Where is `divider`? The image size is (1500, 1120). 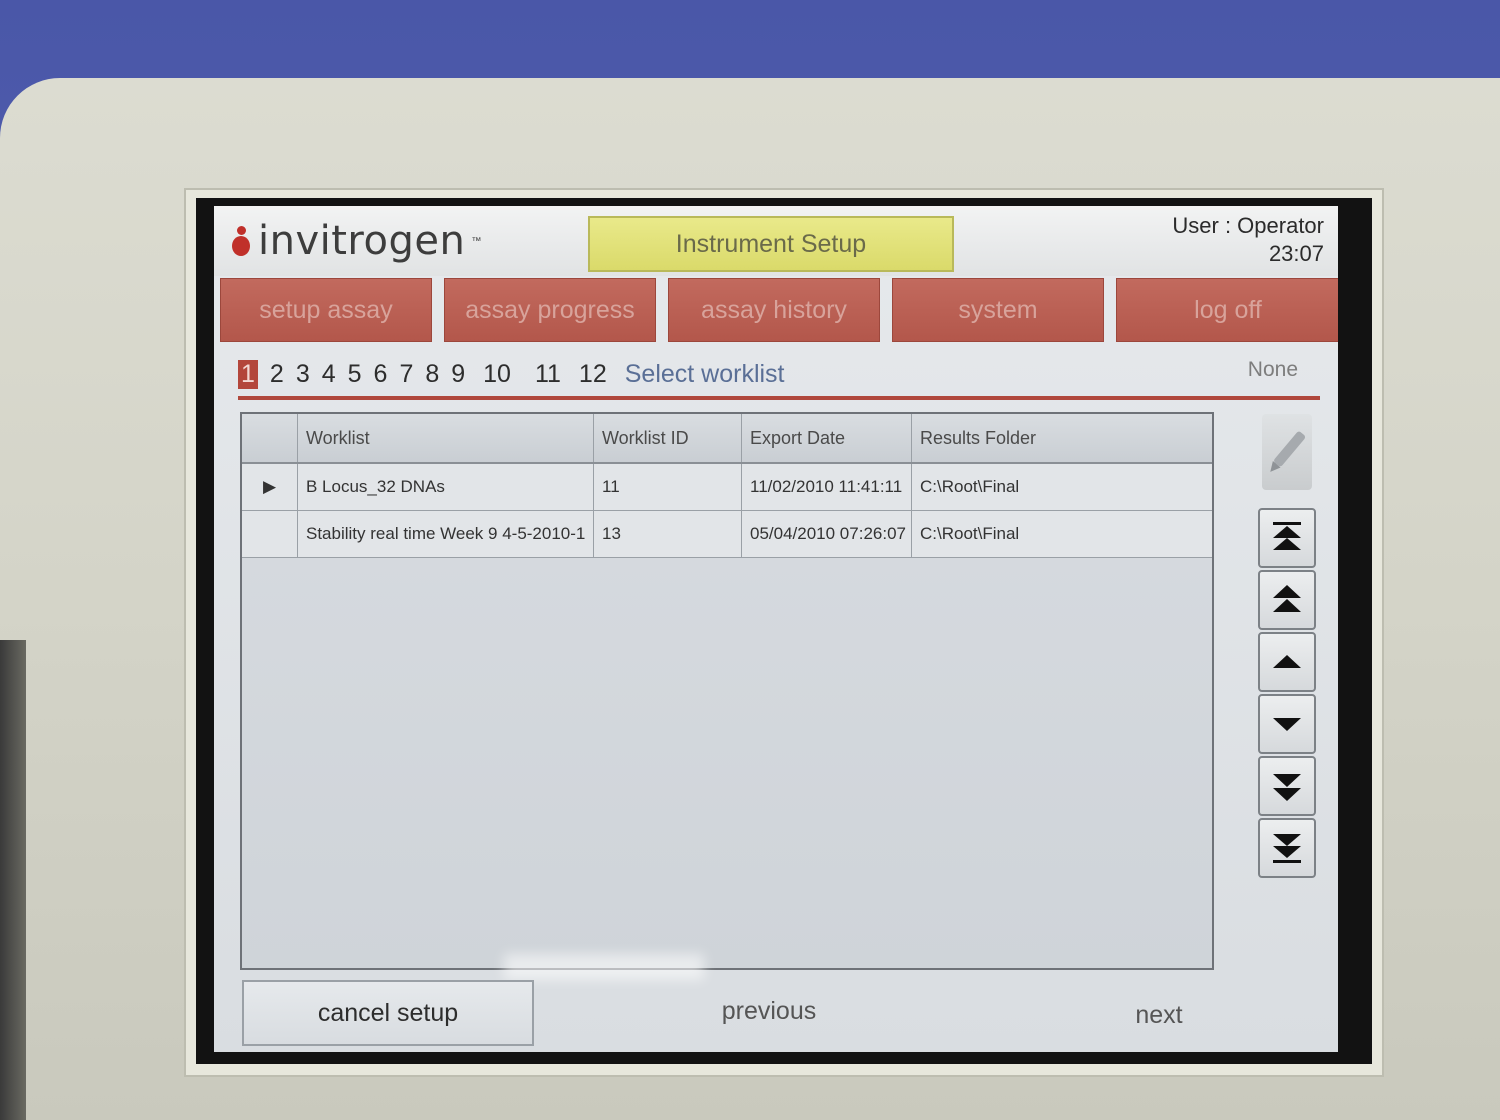
divider is located at coordinates (779, 398).